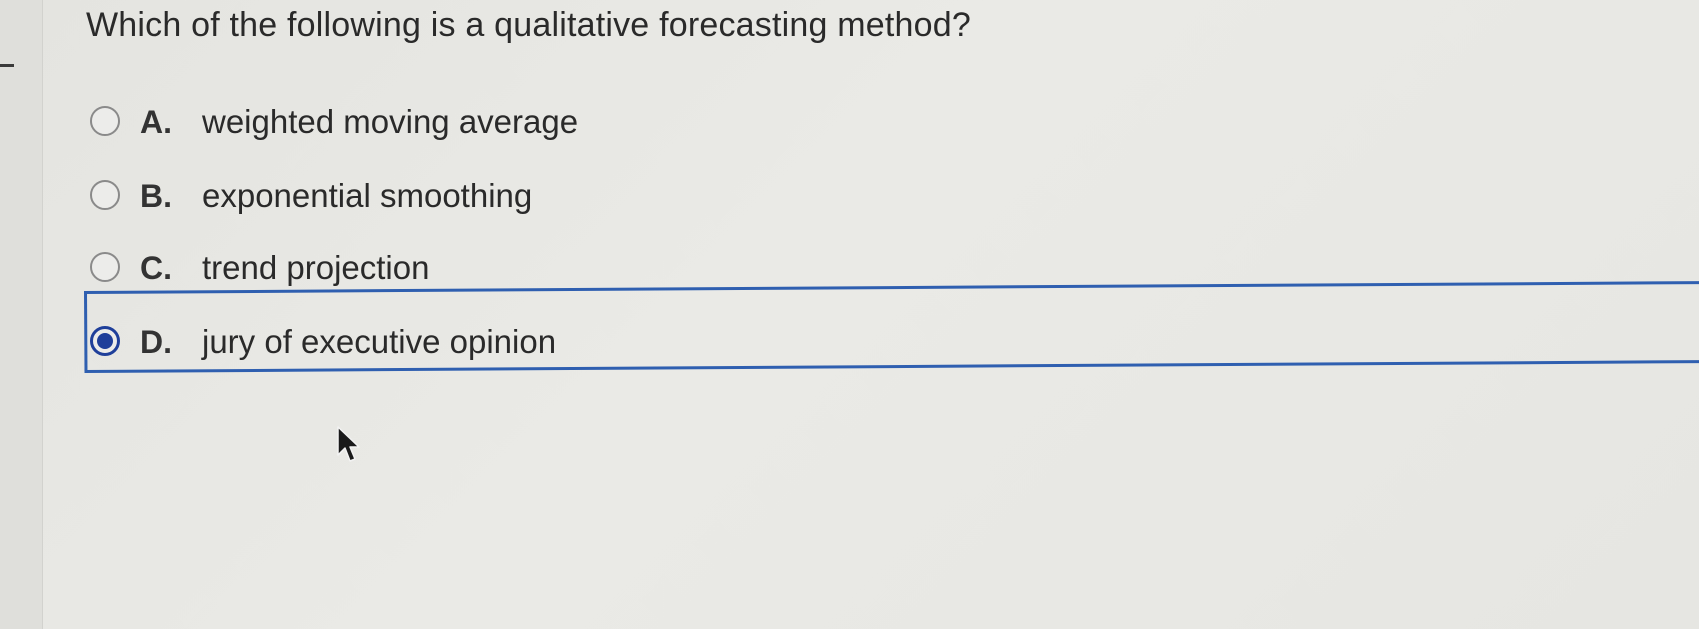 The height and width of the screenshot is (629, 1699). I want to click on option-a-letter: A., so click(156, 122).